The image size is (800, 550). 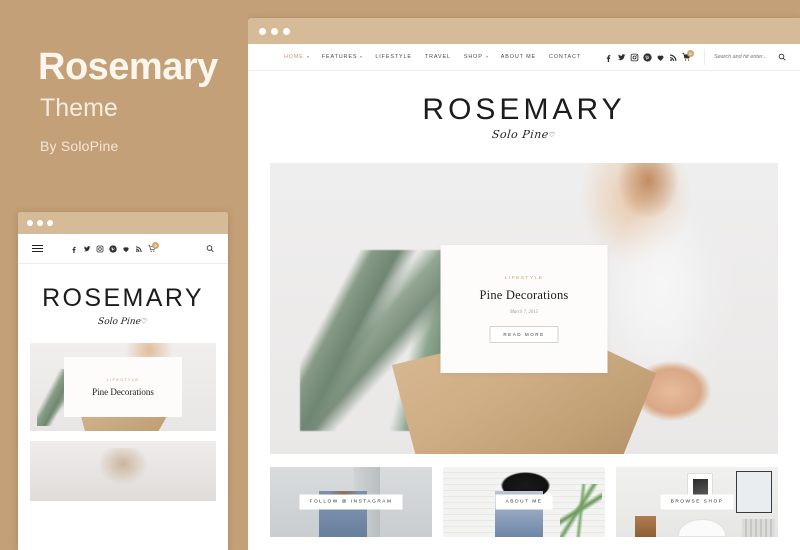 I want to click on post-date: March 7, 2015, so click(x=524, y=312).